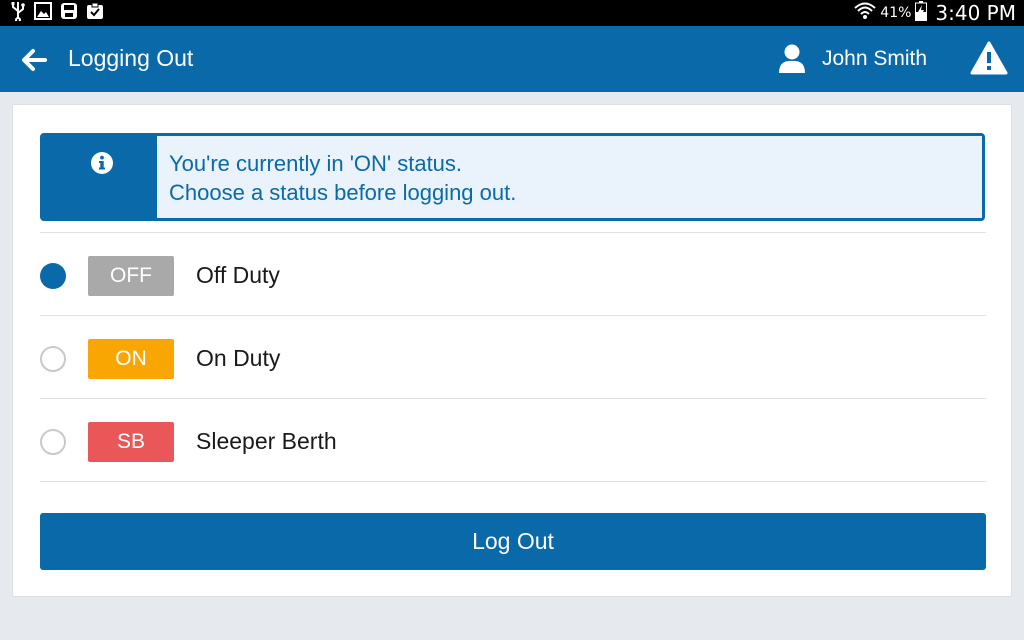  What do you see at coordinates (513, 541) in the screenshot?
I see `log-out-button: Log Out` at bounding box center [513, 541].